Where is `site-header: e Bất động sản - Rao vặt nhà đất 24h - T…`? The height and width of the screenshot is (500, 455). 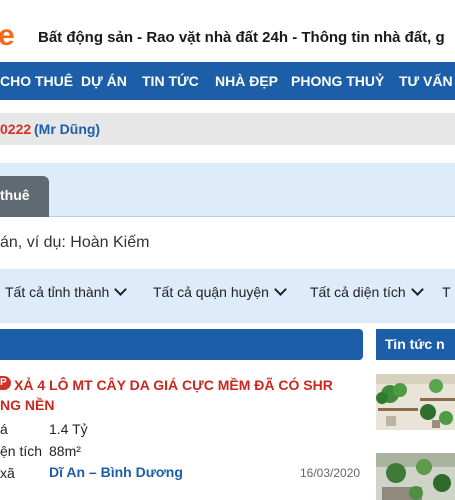 site-header: e Bất động sản - Rao vặt nhà đất 24h - T… is located at coordinates (227, 31).